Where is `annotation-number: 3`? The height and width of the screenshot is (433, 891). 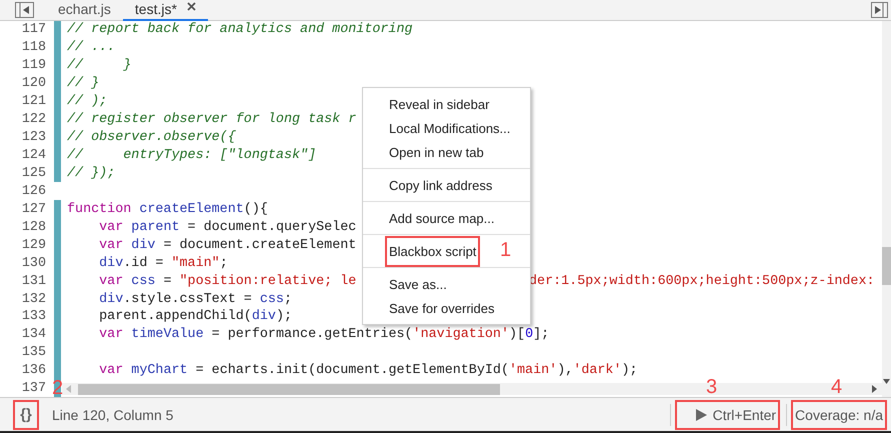
annotation-number: 3 is located at coordinates (712, 387).